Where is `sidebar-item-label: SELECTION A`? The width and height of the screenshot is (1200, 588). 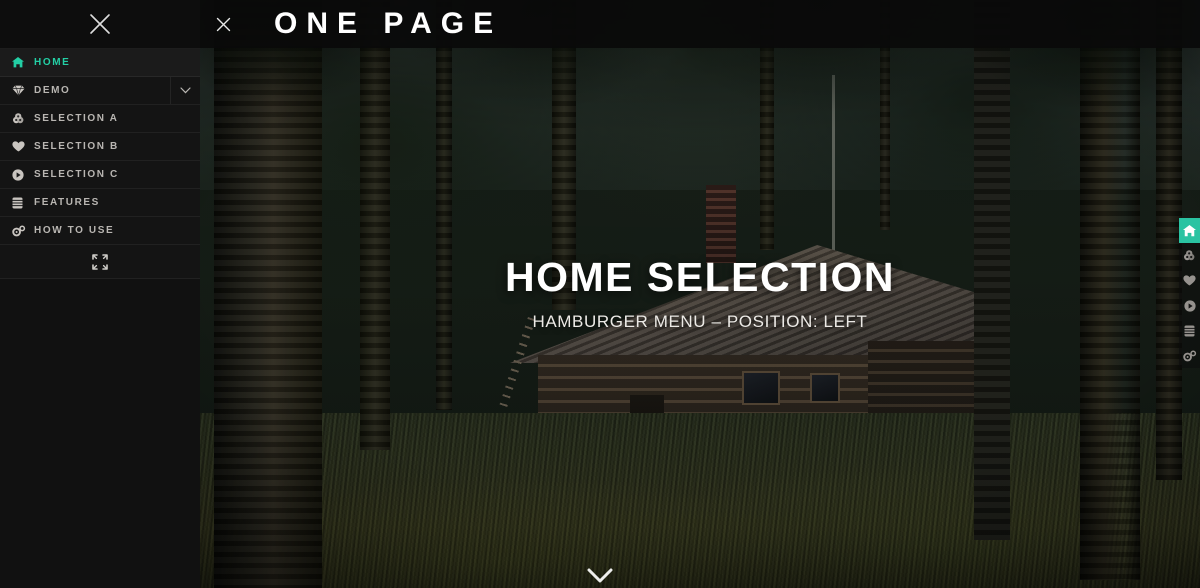
sidebar-item-label: SELECTION A is located at coordinates (76, 118).